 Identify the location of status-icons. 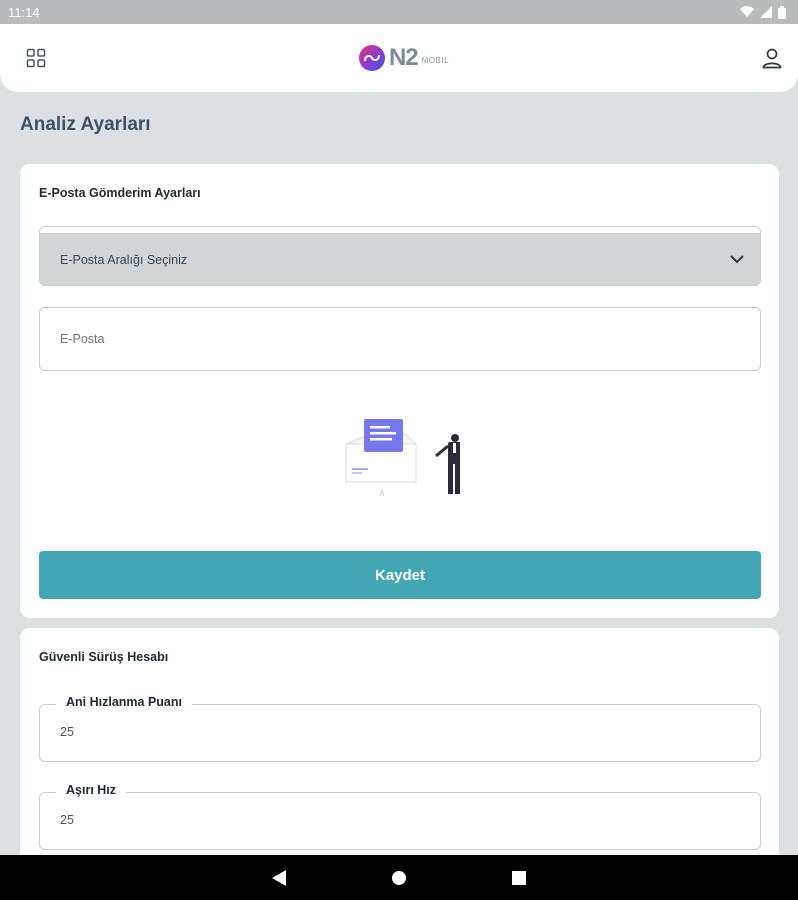
(763, 12).